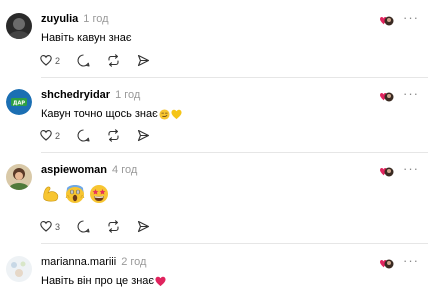  What do you see at coordinates (99, 114) in the screenshot?
I see `post-text-content: Кавун точно щось знає` at bounding box center [99, 114].